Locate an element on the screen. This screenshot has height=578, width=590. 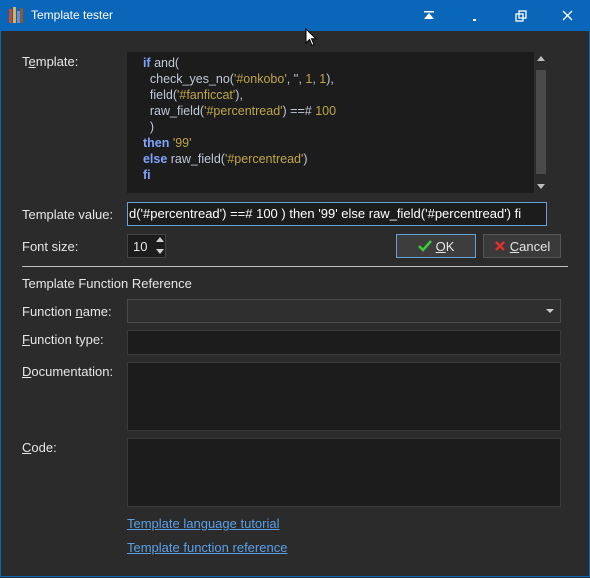
function-name-label: Function name: is located at coordinates (67, 311).